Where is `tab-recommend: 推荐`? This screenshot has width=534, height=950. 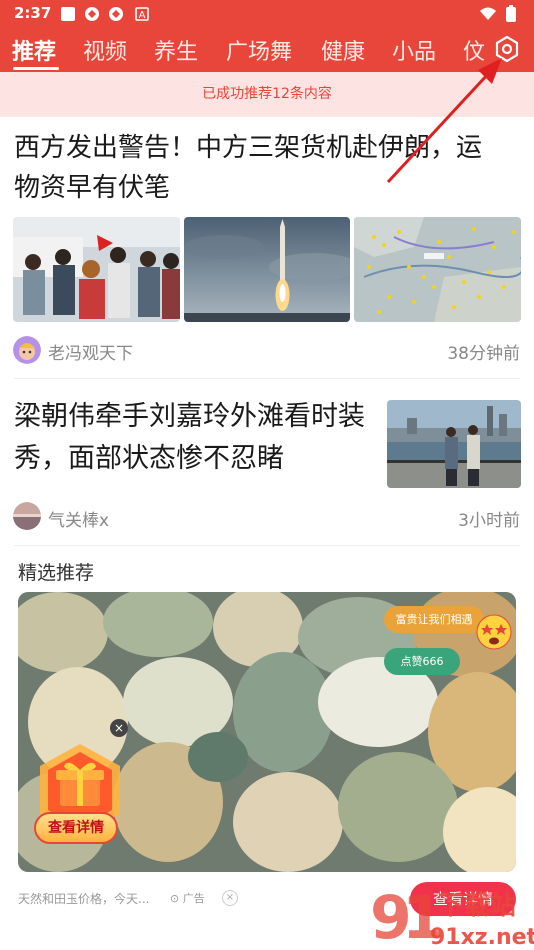 tab-recommend: 推荐 is located at coordinates (34, 50).